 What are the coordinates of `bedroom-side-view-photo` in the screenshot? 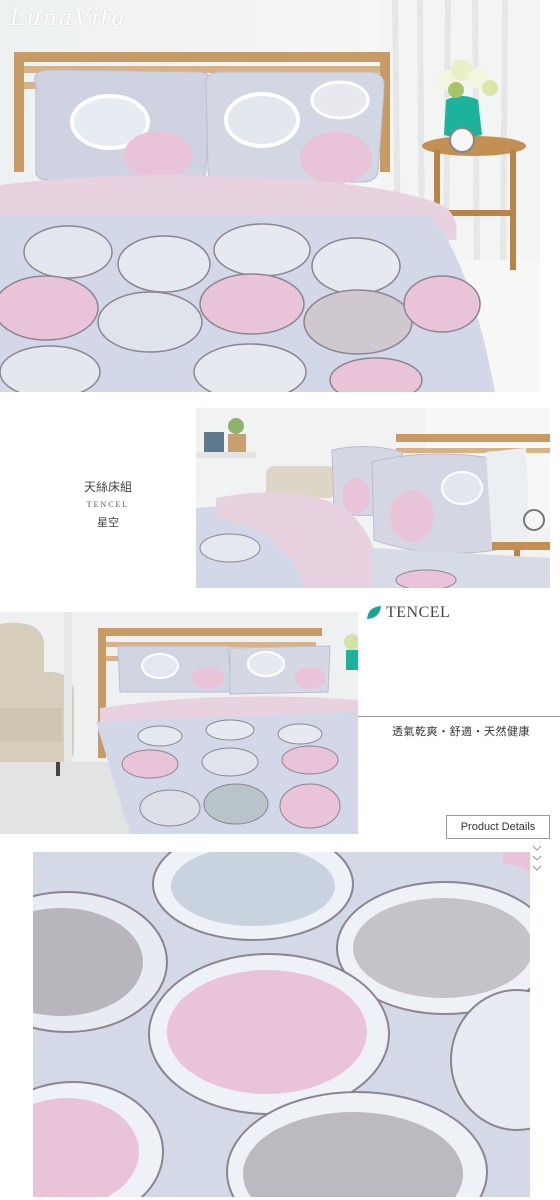 It's located at (373, 498).